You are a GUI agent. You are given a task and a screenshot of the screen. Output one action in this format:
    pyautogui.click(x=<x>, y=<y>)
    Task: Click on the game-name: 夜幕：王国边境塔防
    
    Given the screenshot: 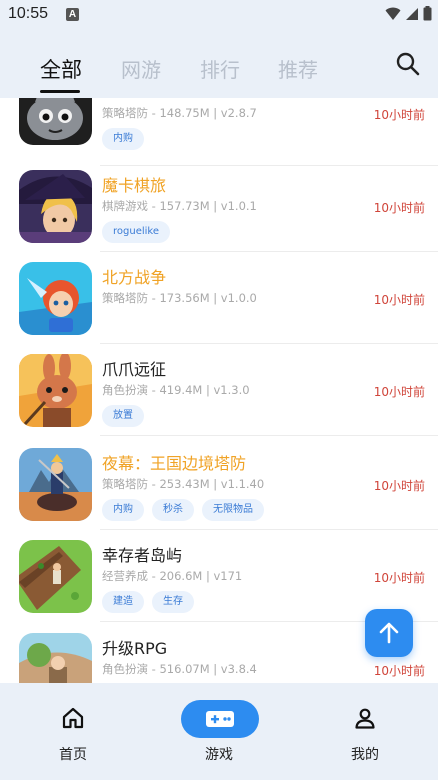 What is the action you would take?
    pyautogui.click(x=174, y=463)
    